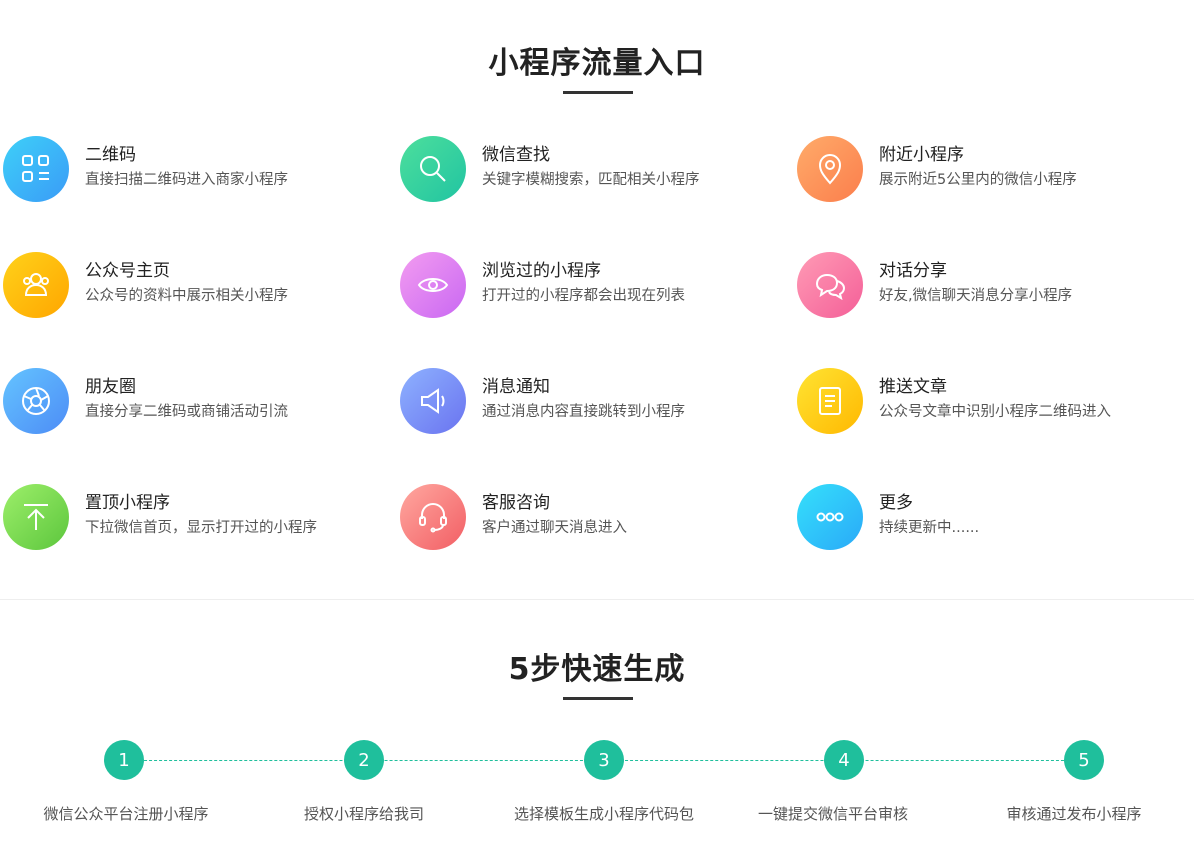 The image size is (1194, 855). What do you see at coordinates (595, 168) in the screenshot?
I see `entry-wechat-search: 微信查找 关键字模糊搜索，匹配相关小程序` at bounding box center [595, 168].